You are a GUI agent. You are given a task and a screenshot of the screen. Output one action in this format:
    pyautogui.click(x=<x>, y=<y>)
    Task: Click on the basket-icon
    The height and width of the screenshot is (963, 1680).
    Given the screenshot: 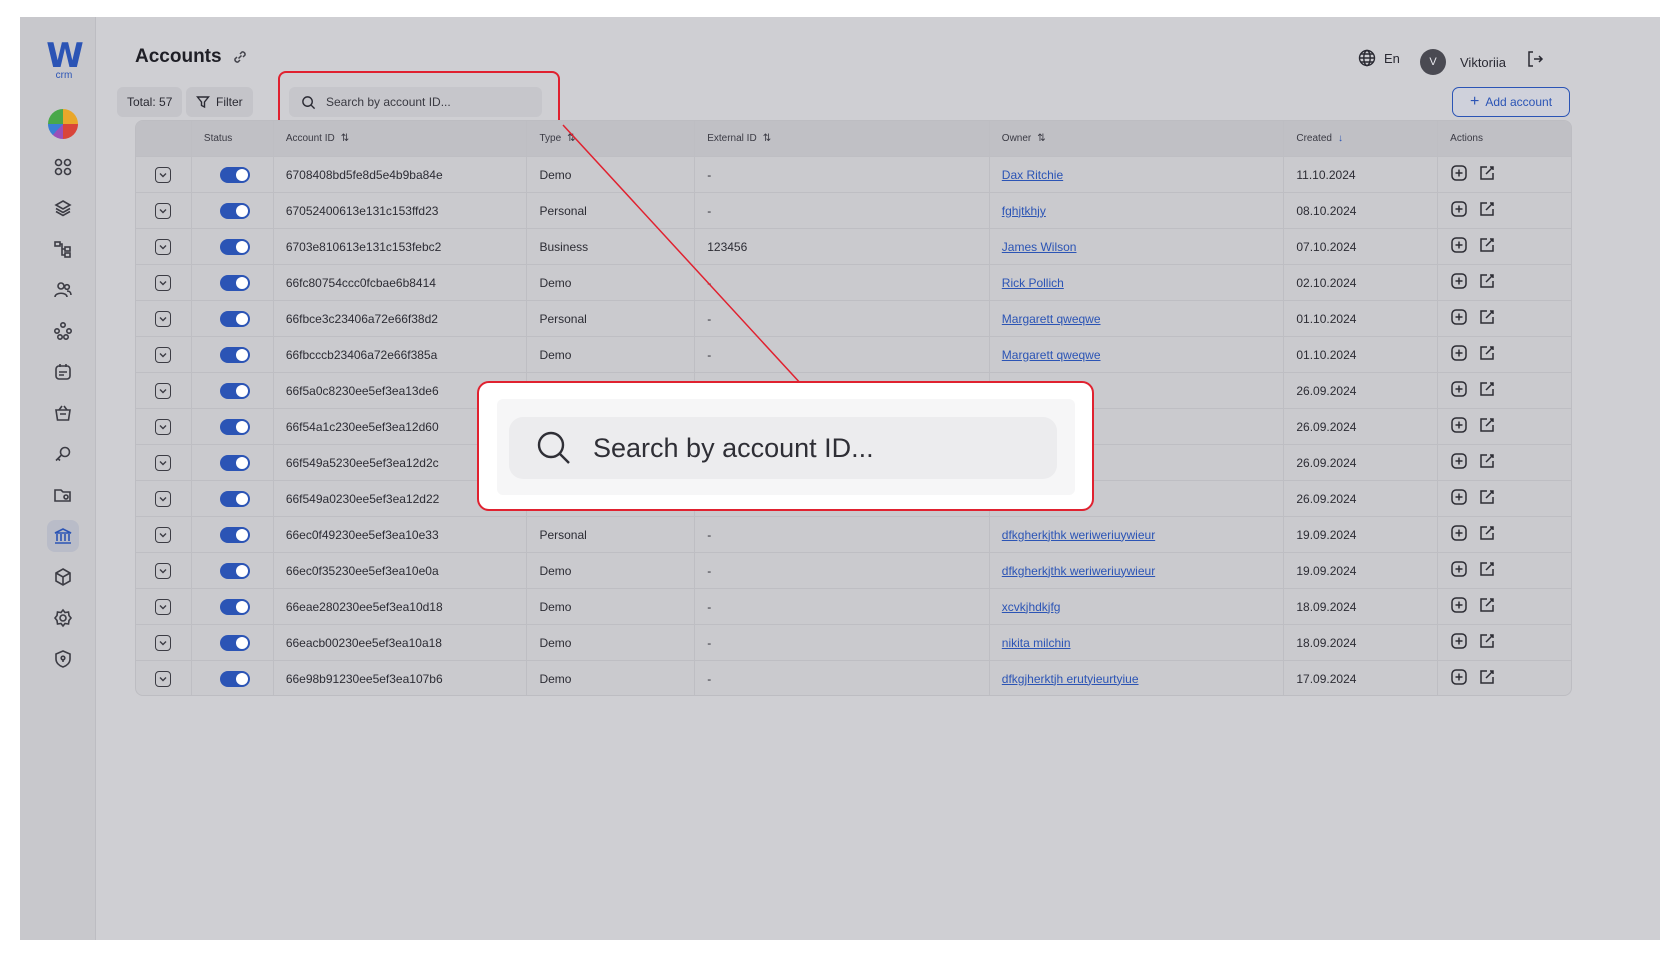 What is the action you would take?
    pyautogui.click(x=63, y=413)
    